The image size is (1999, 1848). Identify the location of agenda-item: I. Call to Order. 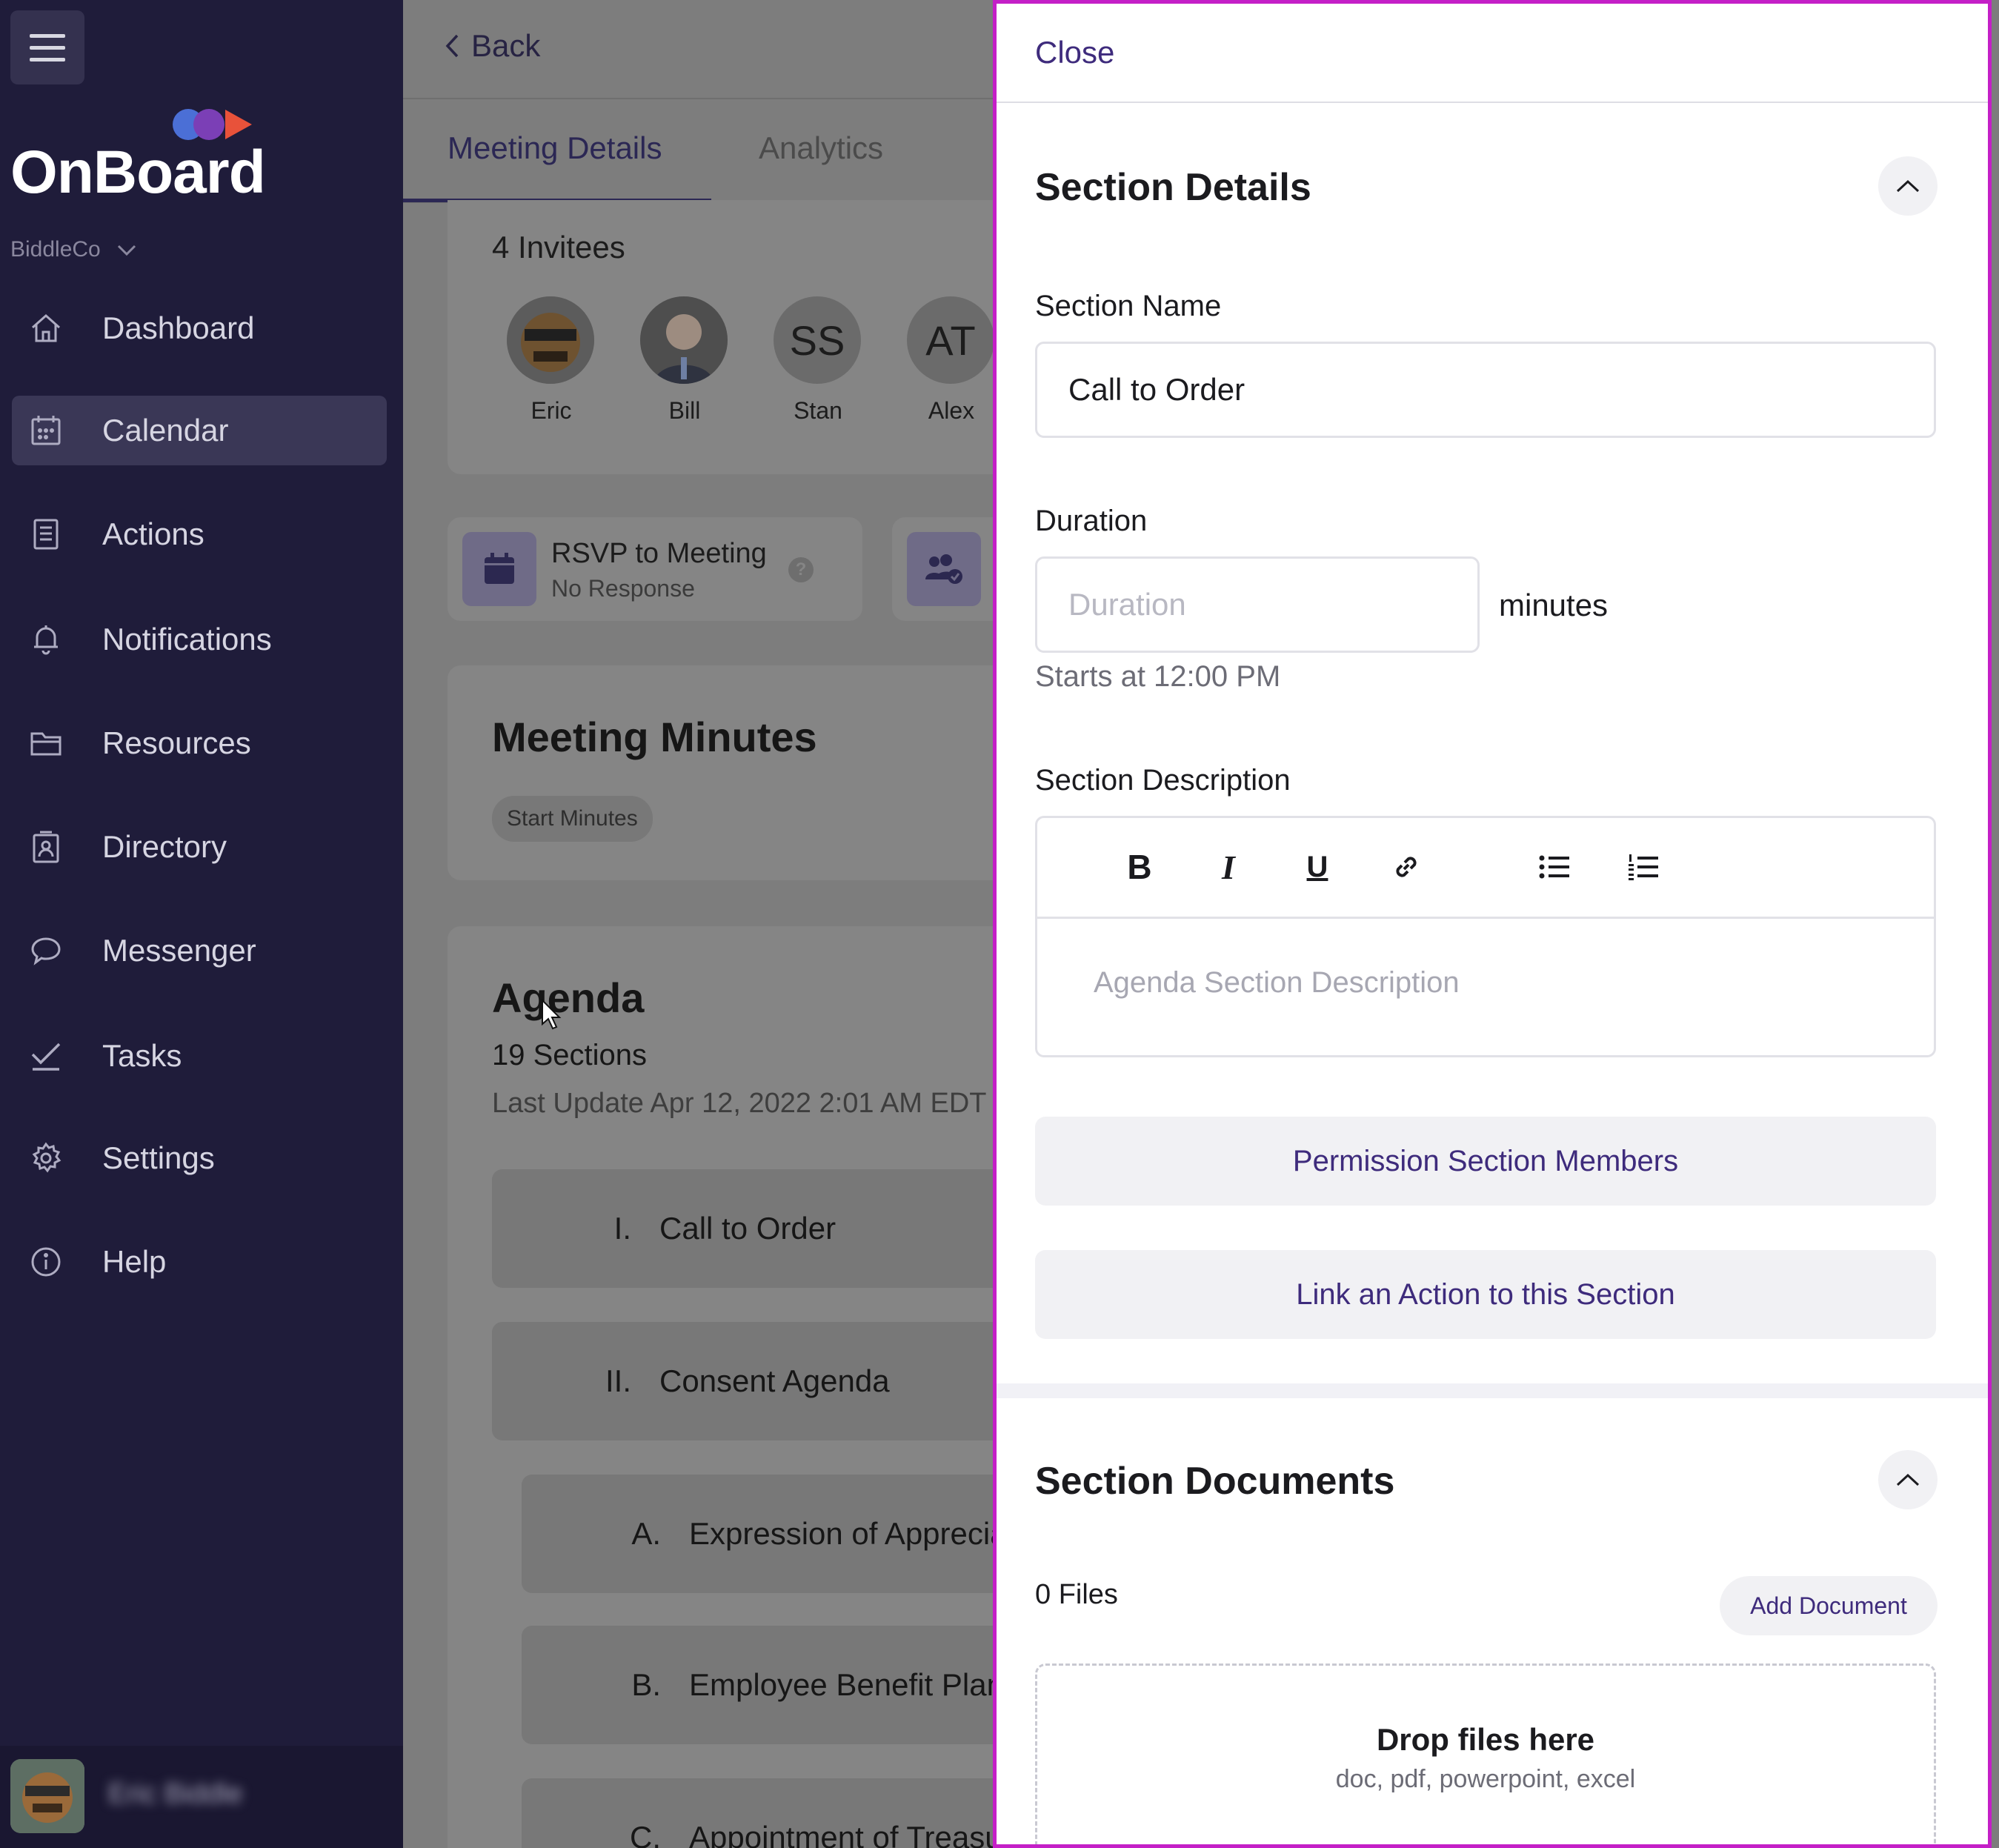
(744, 1229).